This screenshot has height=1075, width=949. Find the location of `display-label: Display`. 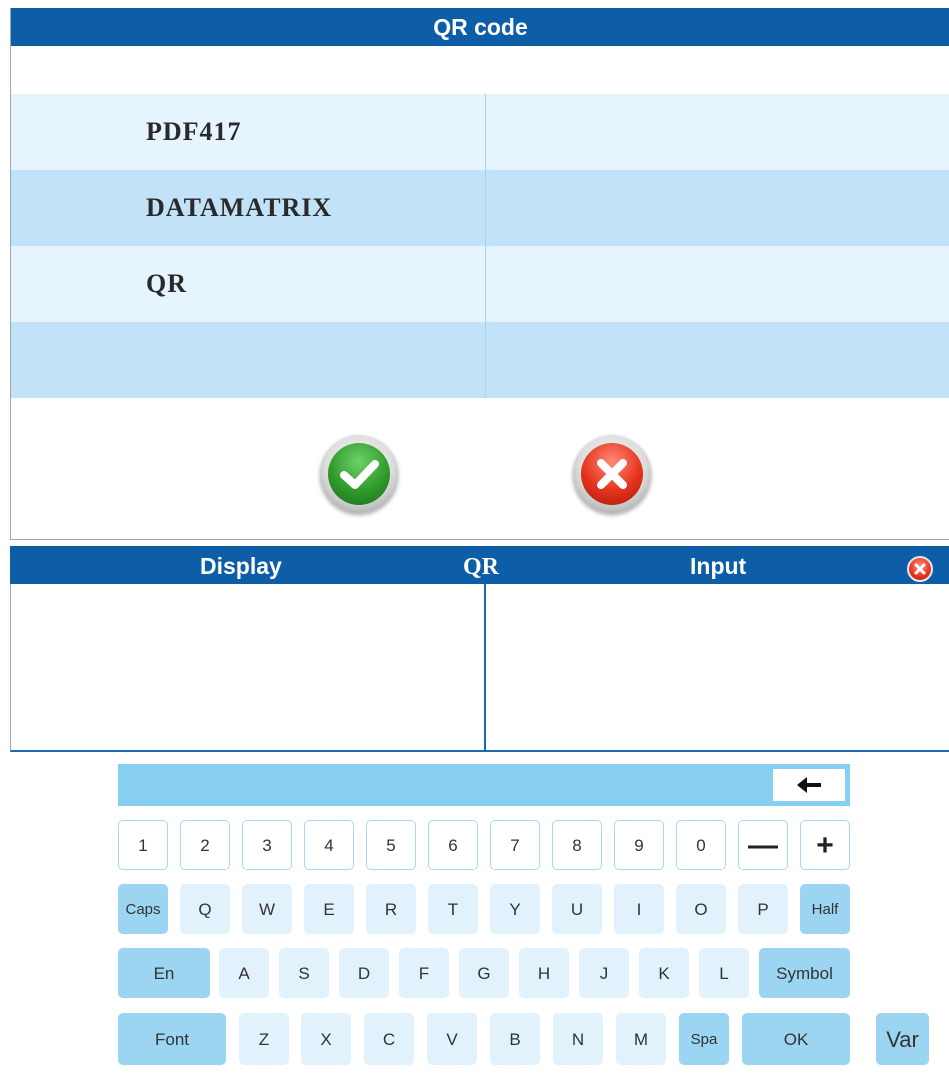

display-label: Display is located at coordinates (241, 566).